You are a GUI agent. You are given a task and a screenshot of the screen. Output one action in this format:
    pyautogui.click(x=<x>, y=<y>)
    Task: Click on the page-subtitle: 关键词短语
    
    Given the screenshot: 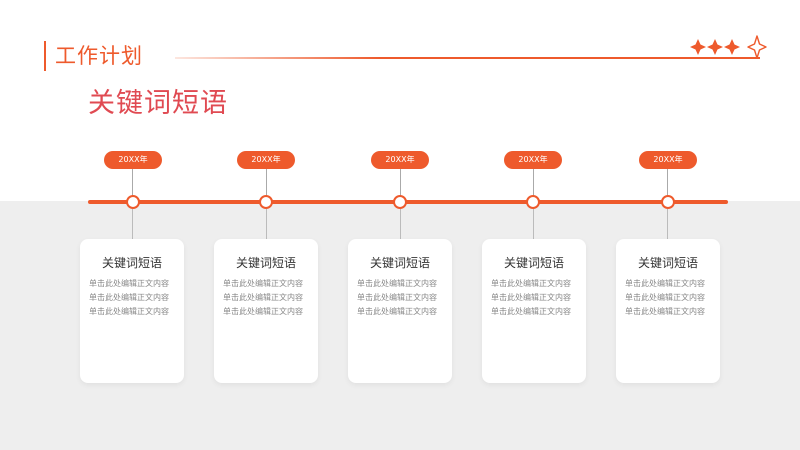 What is the action you would take?
    pyautogui.click(x=158, y=103)
    